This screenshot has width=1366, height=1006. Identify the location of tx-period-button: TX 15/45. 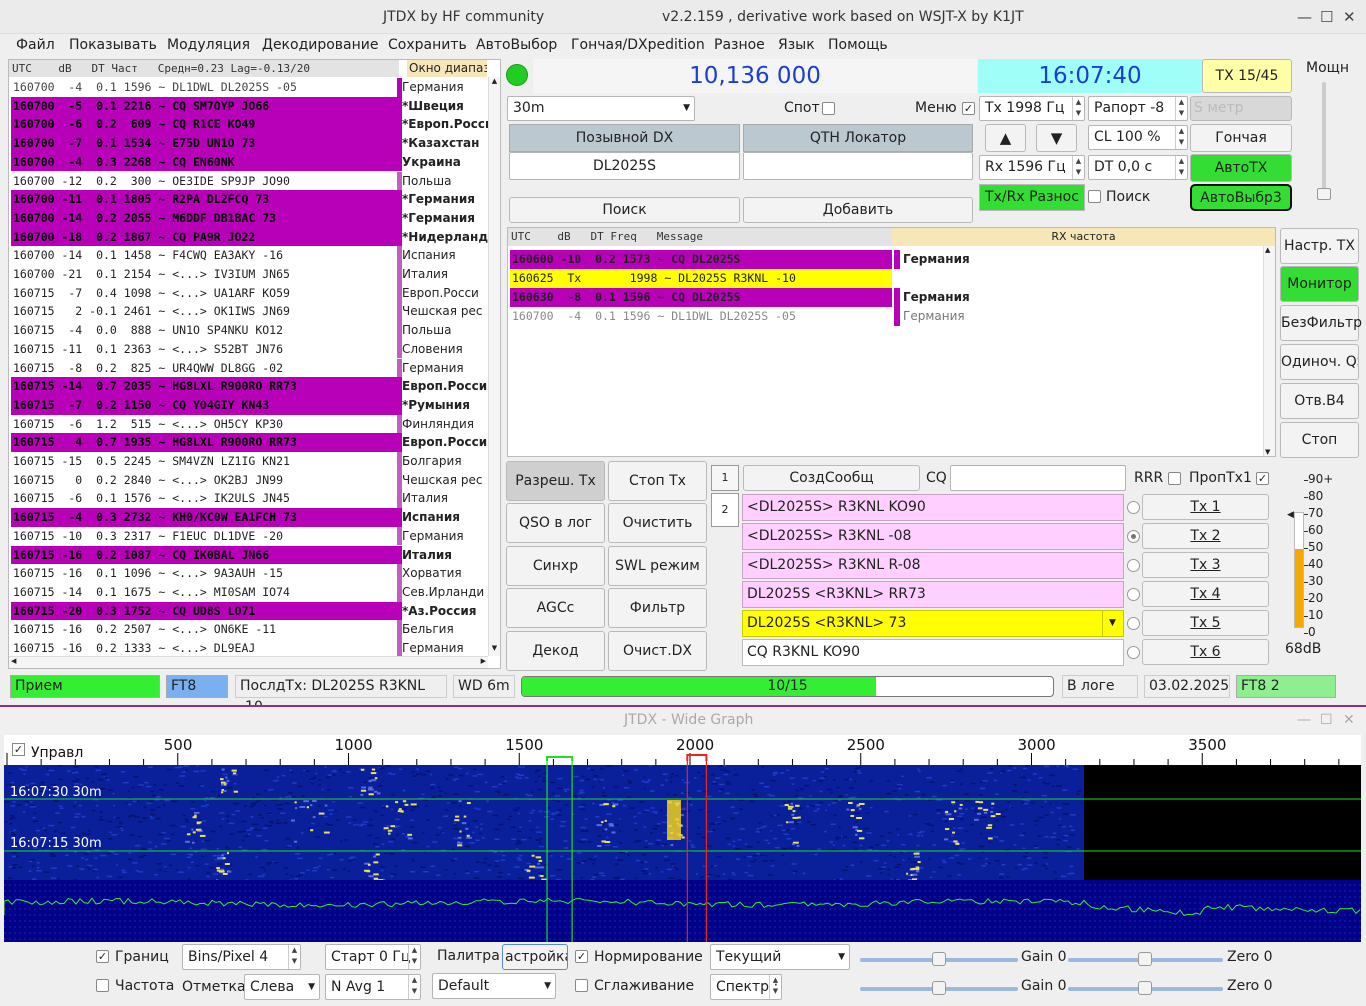
(1247, 76).